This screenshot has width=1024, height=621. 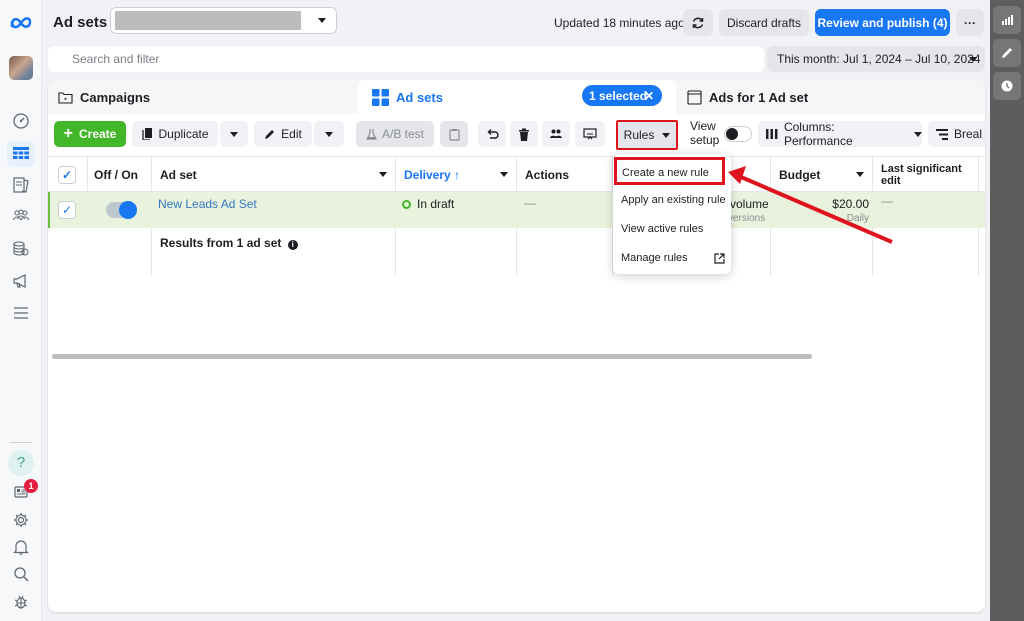 I want to click on menu-item-view-active-rules: View active rules, so click(x=662, y=229).